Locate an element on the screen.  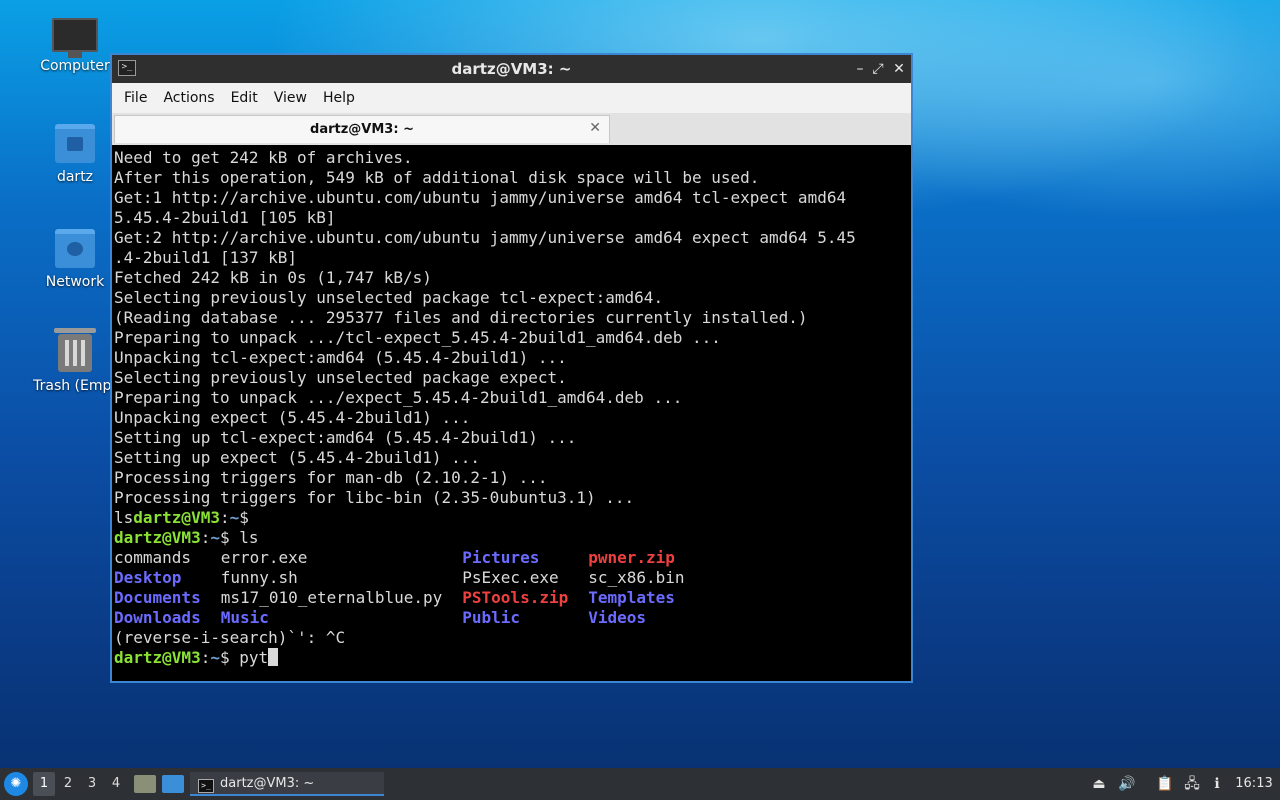
ls-entry: funny.sh is located at coordinates (259, 577).